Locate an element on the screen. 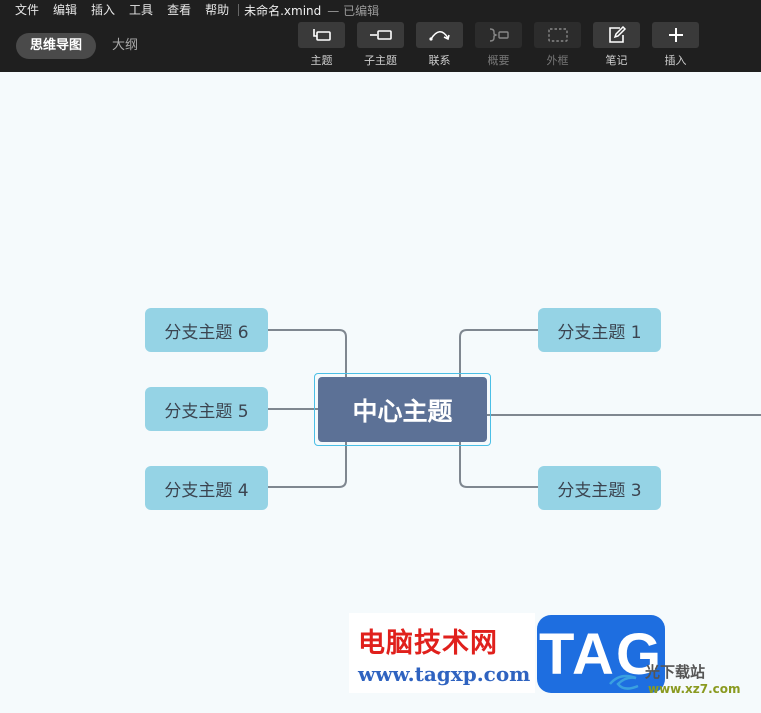  note-button: 笔记 is located at coordinates (616, 45).